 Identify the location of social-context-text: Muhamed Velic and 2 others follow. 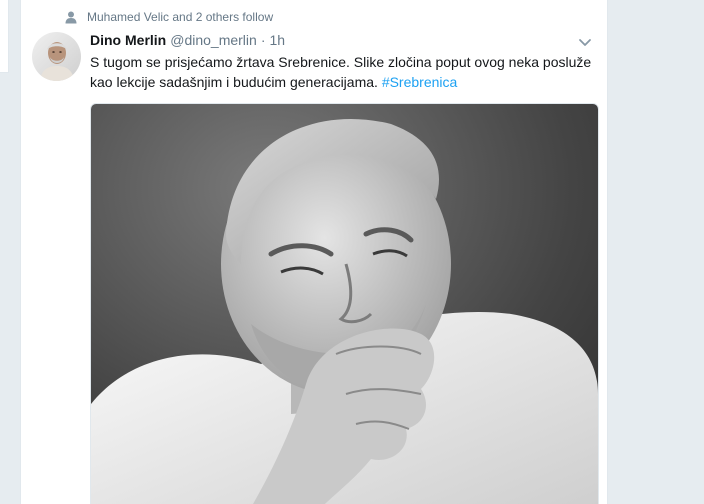
(180, 17).